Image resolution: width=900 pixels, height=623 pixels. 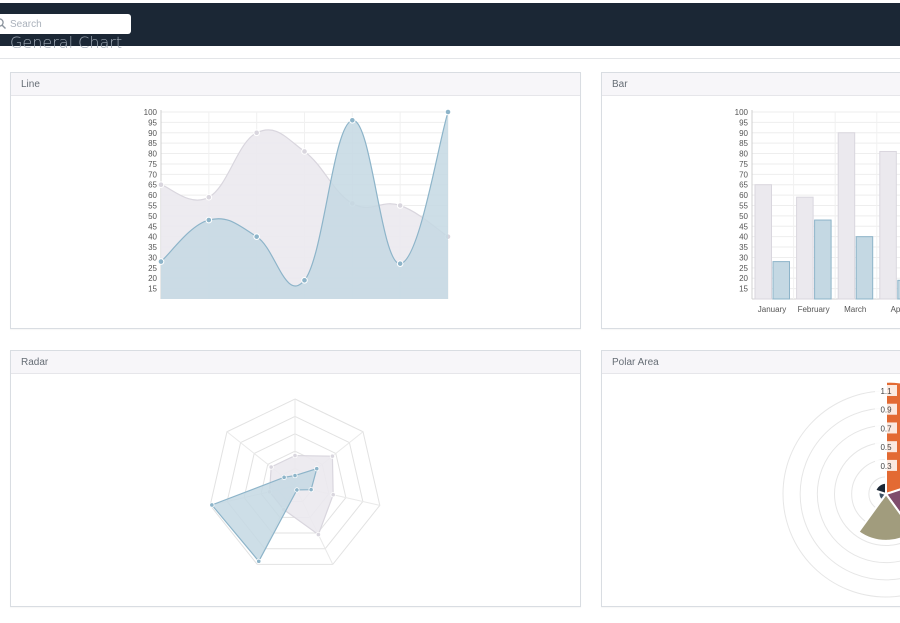 What do you see at coordinates (151, 112) in the screenshot?
I see `line-y-tick: 100` at bounding box center [151, 112].